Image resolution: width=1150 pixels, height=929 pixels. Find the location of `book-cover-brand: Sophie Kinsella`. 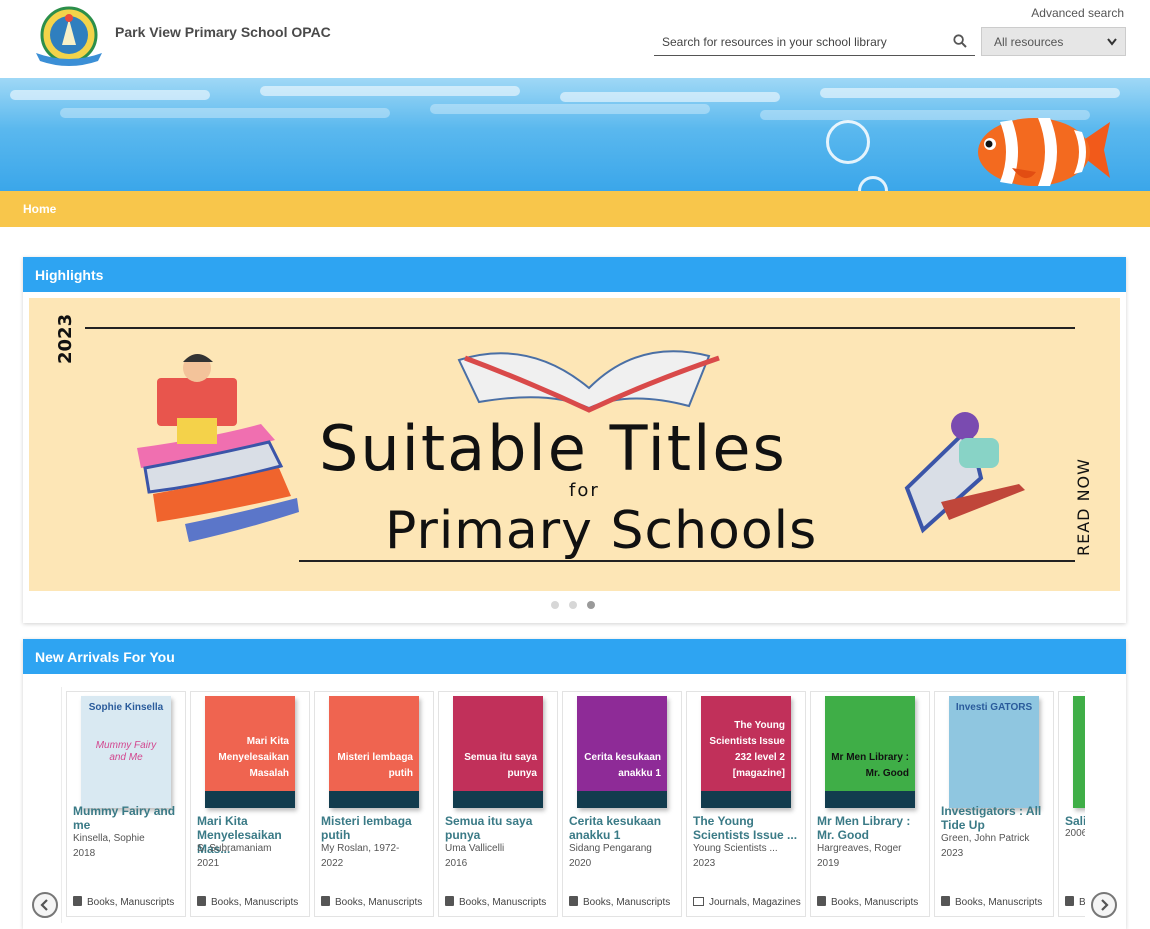

book-cover-brand: Sophie Kinsella is located at coordinates (126, 707).